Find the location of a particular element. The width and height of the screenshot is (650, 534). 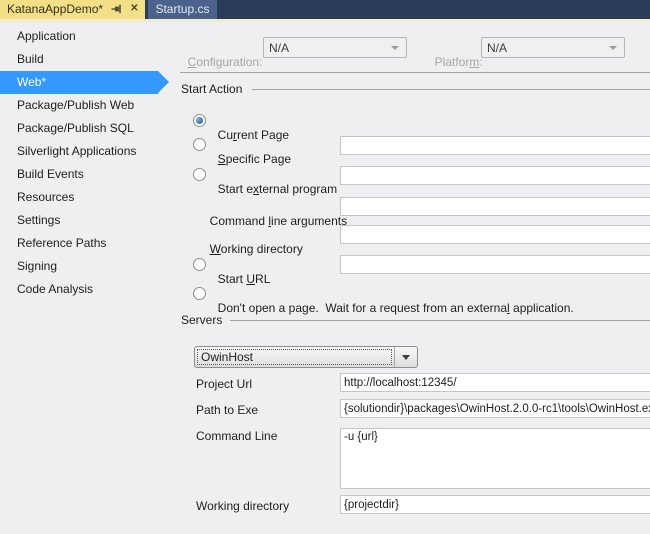

working-directory-input is located at coordinates (495, 234).